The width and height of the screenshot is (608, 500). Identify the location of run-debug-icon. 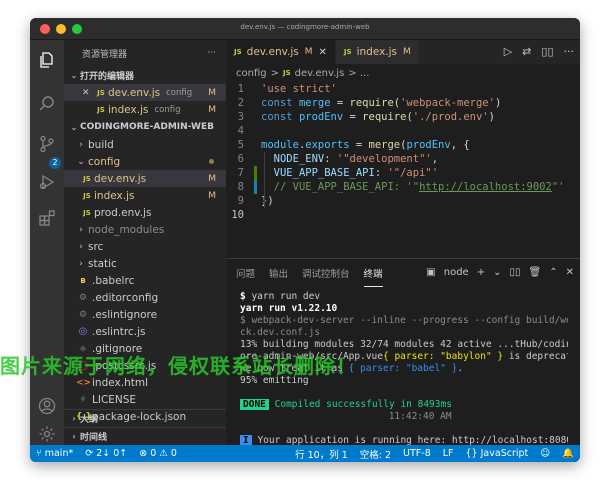
(47, 182).